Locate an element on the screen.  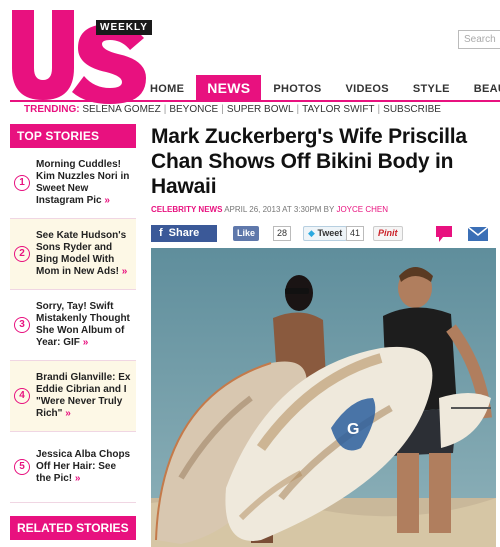
logo-u-letter is located at coordinates (43, 55).